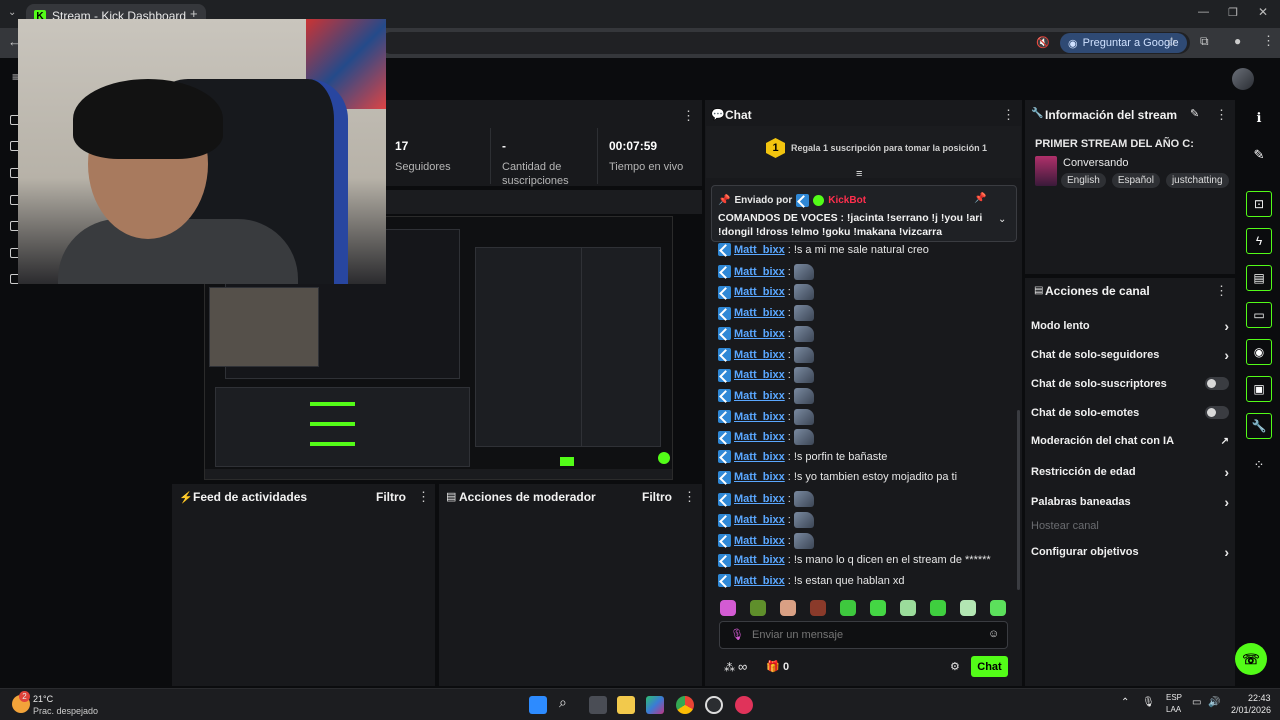 The height and width of the screenshot is (720, 1280). I want to click on unpin-icon: 📌, so click(980, 198).